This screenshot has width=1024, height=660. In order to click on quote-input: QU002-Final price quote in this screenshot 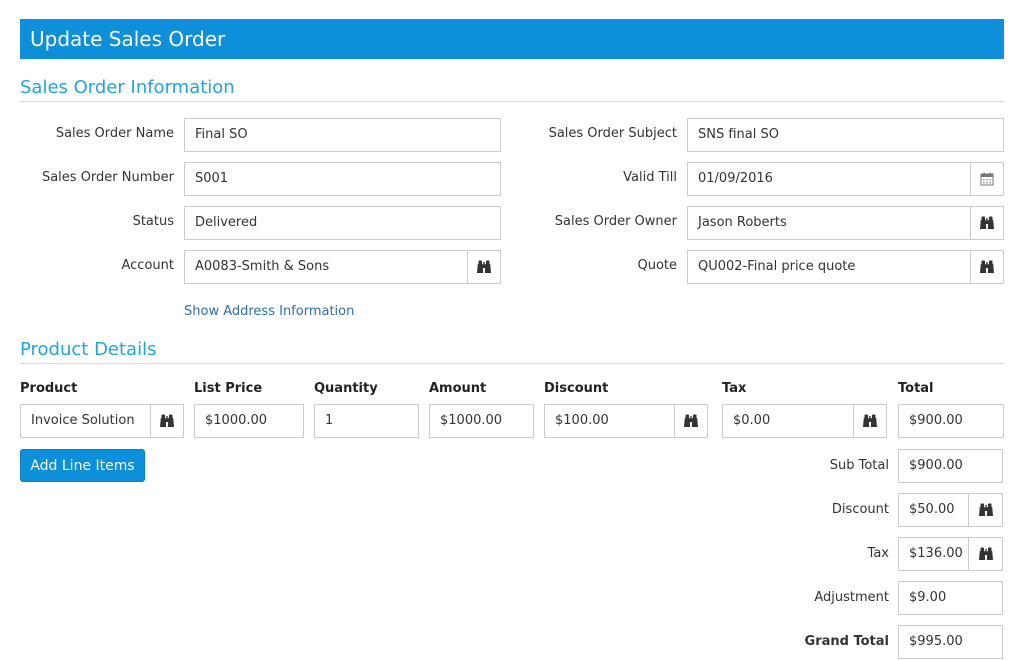, I will do `click(829, 267)`.